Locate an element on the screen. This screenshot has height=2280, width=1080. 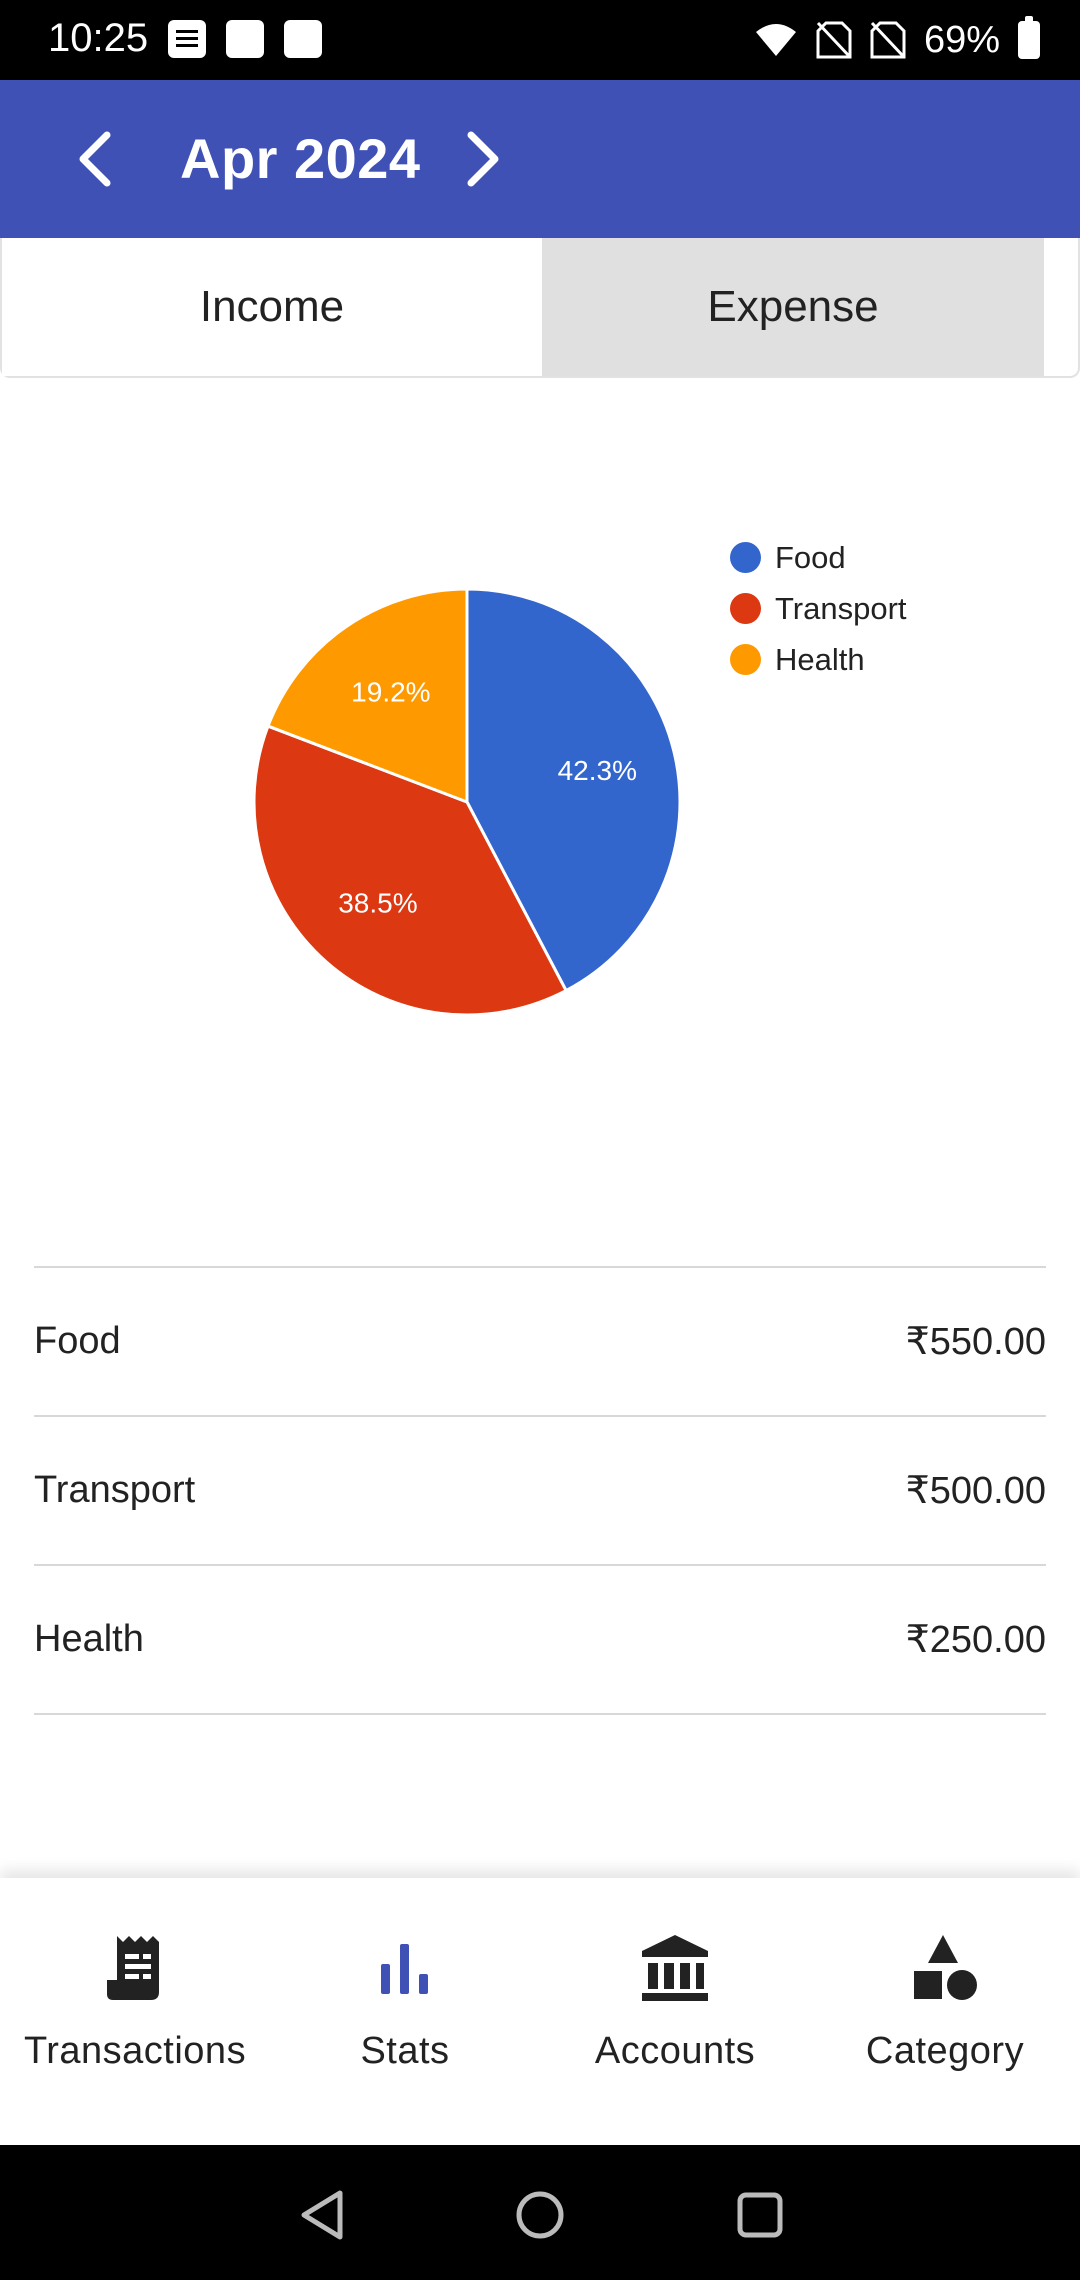
system-navigation-bar is located at coordinates (540, 2212).